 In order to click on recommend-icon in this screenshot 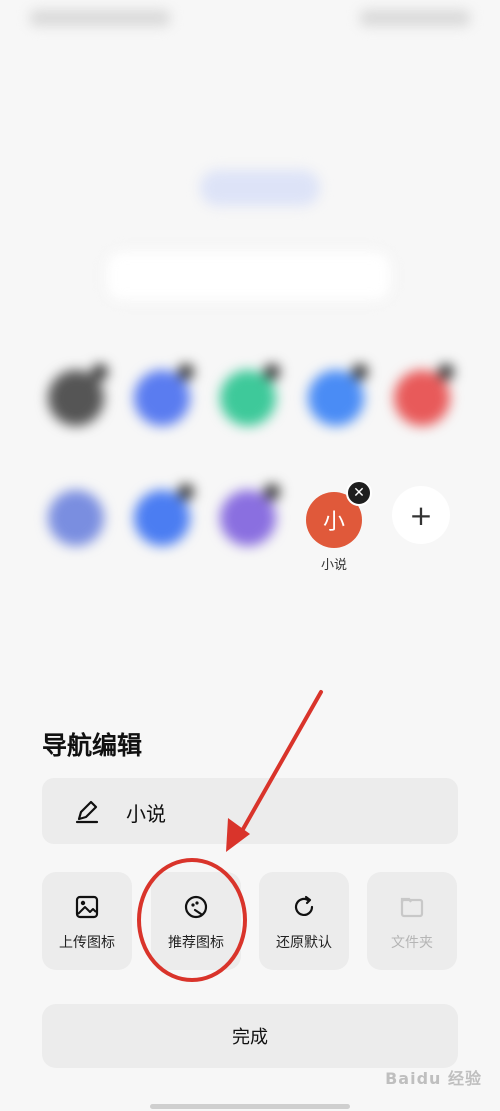, I will do `click(196, 907)`.